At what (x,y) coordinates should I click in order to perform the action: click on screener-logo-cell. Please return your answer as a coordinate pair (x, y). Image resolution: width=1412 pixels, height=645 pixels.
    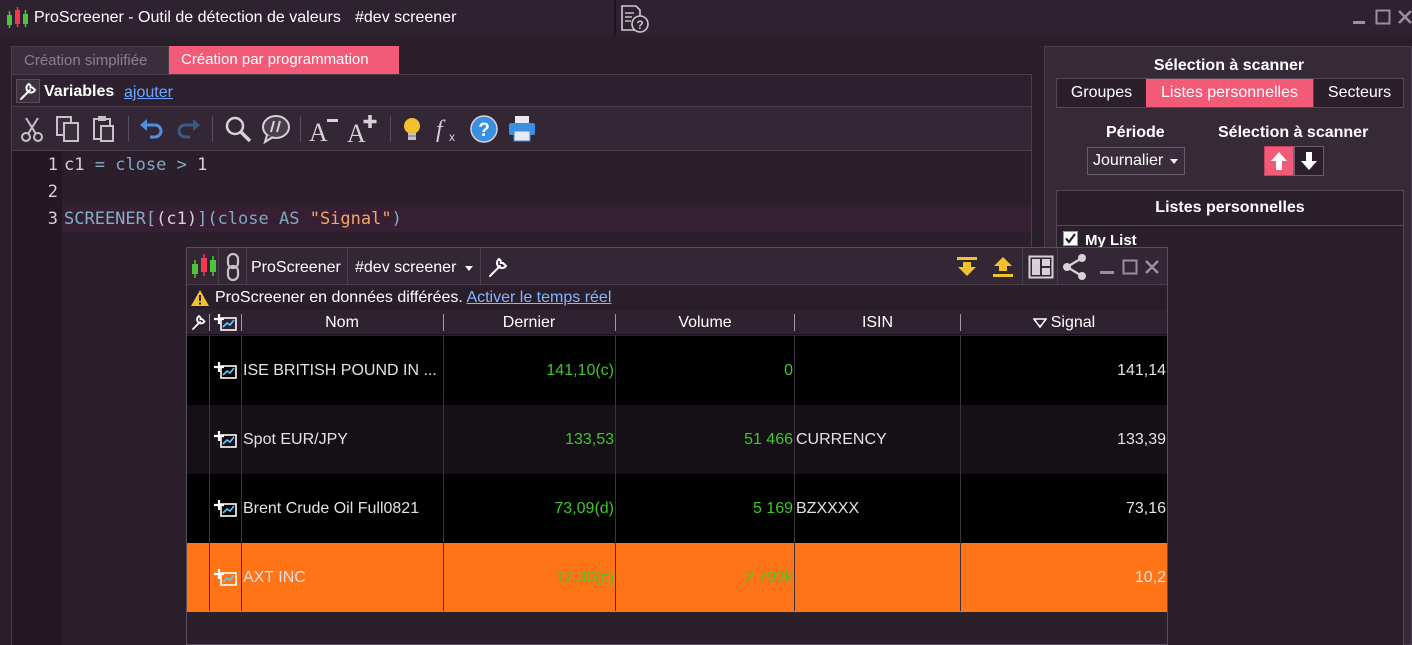
    Looking at the image, I should click on (203, 266).